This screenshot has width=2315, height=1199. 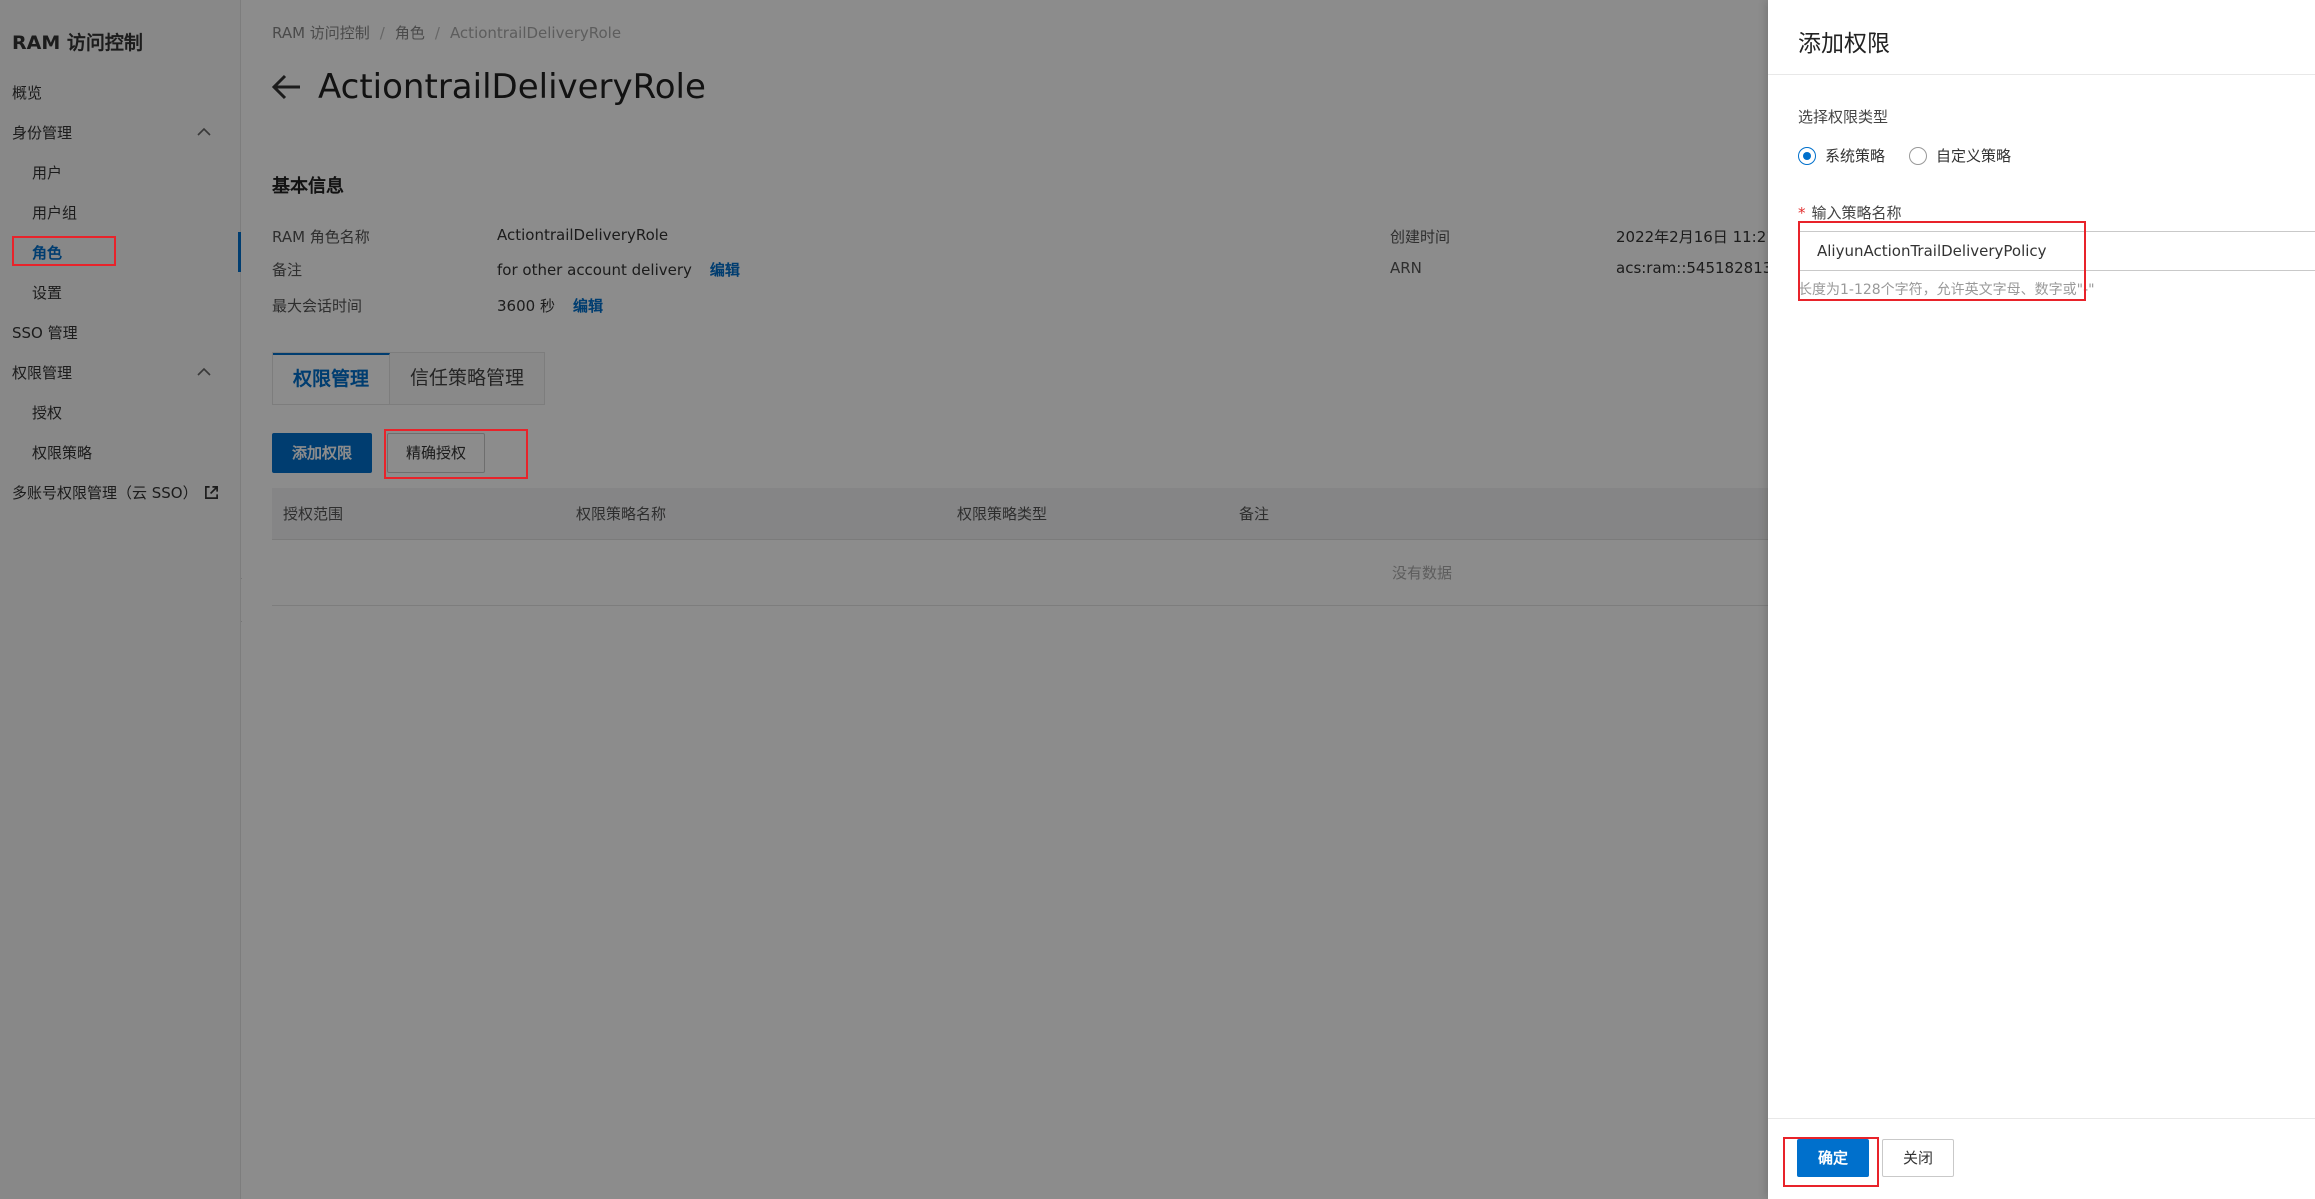 I want to click on drawer-header: 添加权限, so click(x=2041, y=37).